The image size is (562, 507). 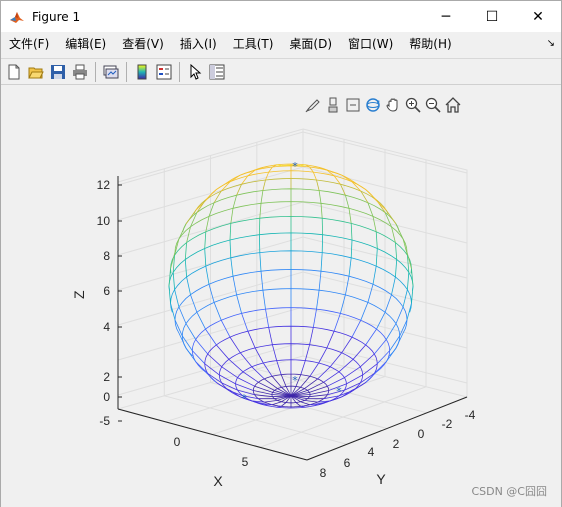 I want to click on title-bar: Figure 1 ─ ☐ ✕, so click(x=281, y=16).